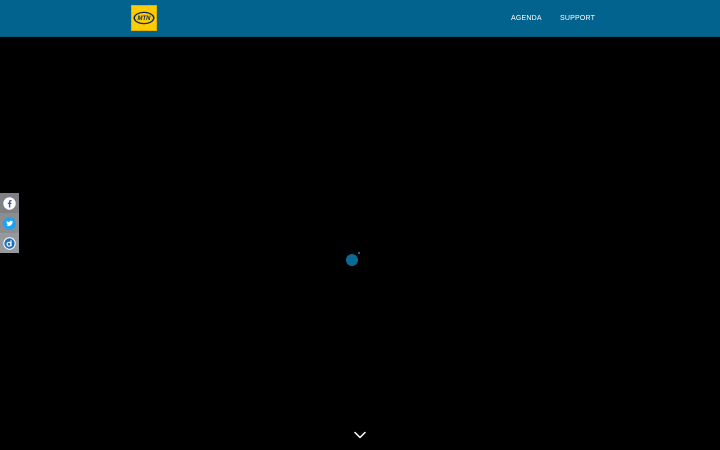 Image resolution: width=720 pixels, height=450 pixels. I want to click on svg-text: MTN, so click(145, 19).